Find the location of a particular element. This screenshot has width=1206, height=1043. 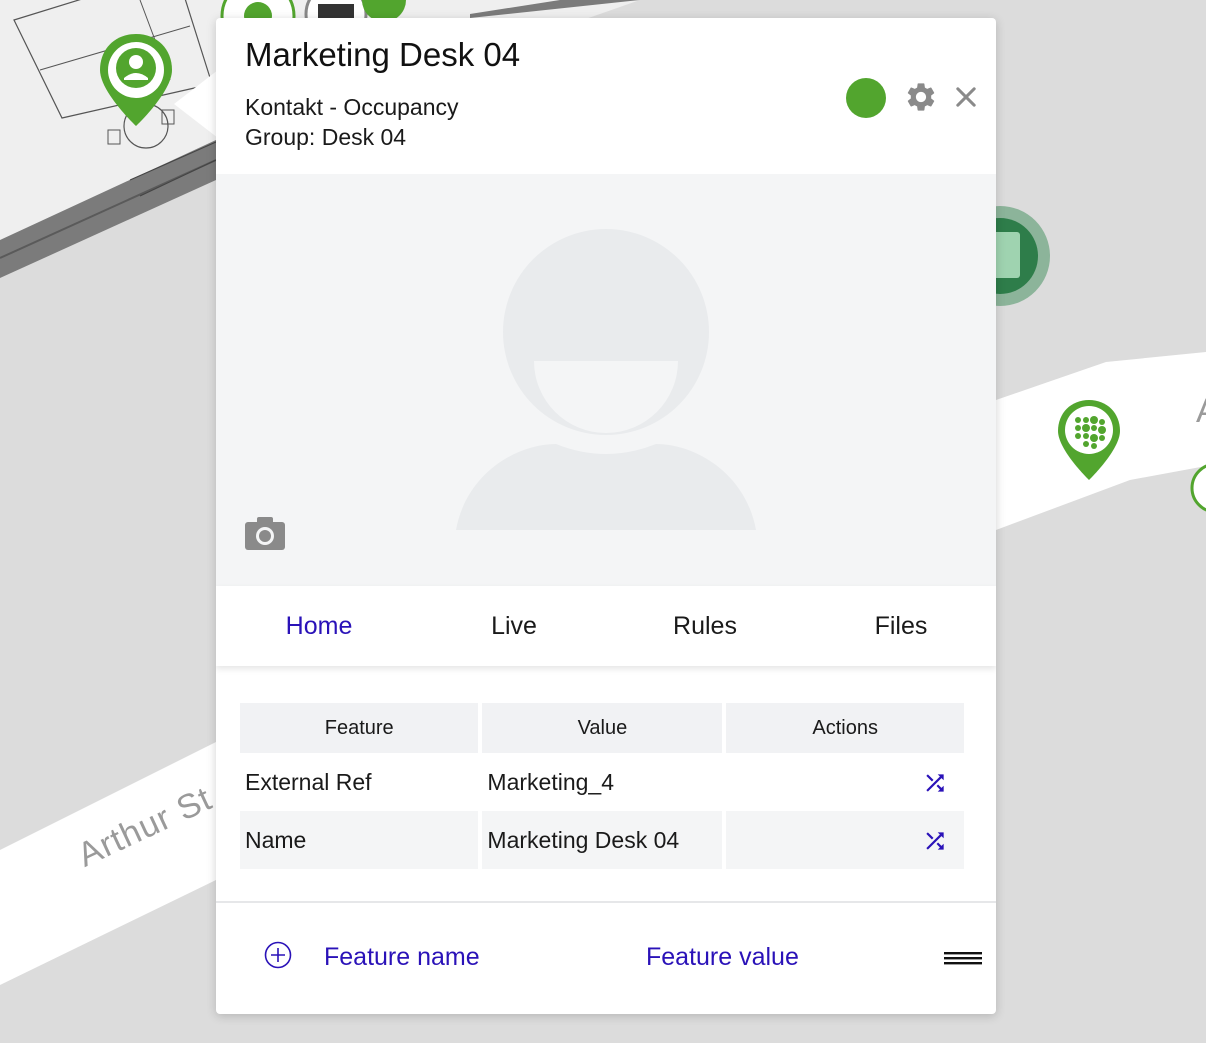

street-label-partial: A is located at coordinates (1201, 411).